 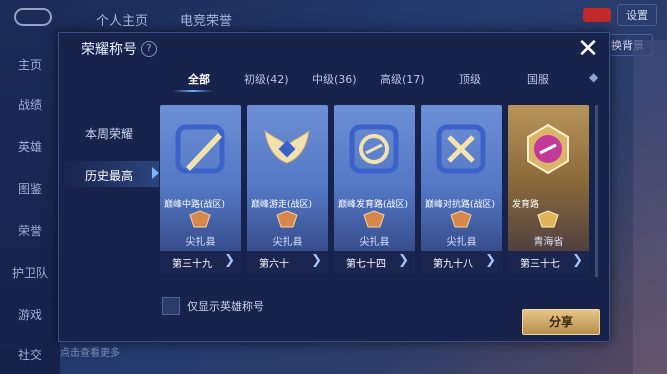 What do you see at coordinates (548, 149) in the screenshot?
I see `gold-medal-icon` at bounding box center [548, 149].